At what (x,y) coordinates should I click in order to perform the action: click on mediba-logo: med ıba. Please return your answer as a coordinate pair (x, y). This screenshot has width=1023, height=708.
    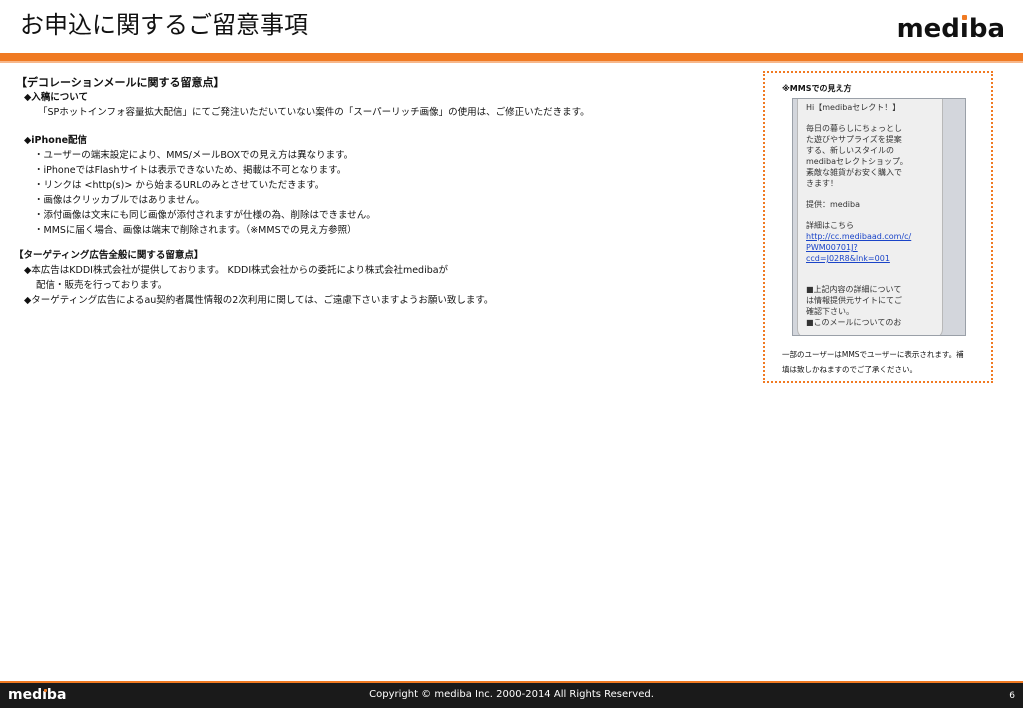
    Looking at the image, I should click on (951, 29).